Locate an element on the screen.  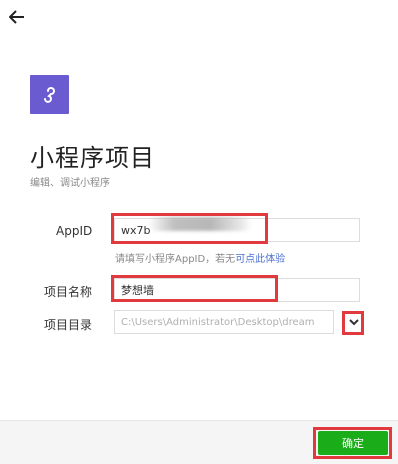
project-name-field: 梦想墙 is located at coordinates (237, 290).